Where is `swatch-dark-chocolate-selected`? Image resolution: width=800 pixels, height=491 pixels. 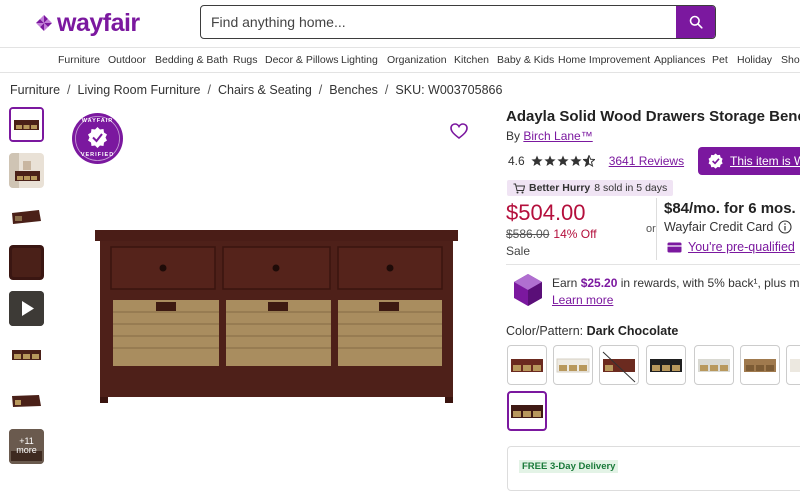 swatch-dark-chocolate-selected is located at coordinates (527, 411).